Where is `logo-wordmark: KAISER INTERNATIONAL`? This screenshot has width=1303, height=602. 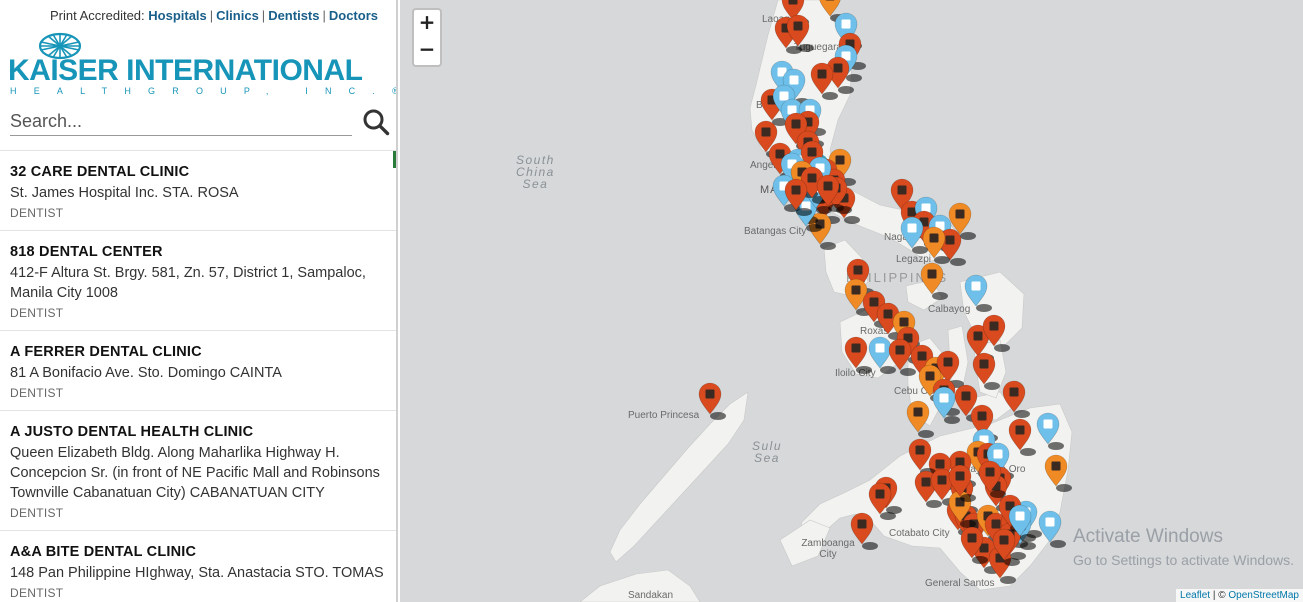 logo-wordmark: KAISER INTERNATIONAL is located at coordinates (185, 70).